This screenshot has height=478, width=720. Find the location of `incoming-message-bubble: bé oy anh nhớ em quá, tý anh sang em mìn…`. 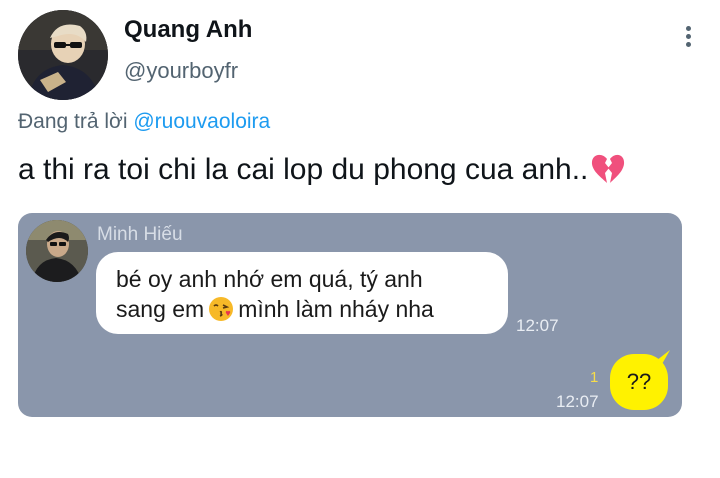

incoming-message-bubble: bé oy anh nhớ em quá, tý anh sang em mìn… is located at coordinates (302, 293).